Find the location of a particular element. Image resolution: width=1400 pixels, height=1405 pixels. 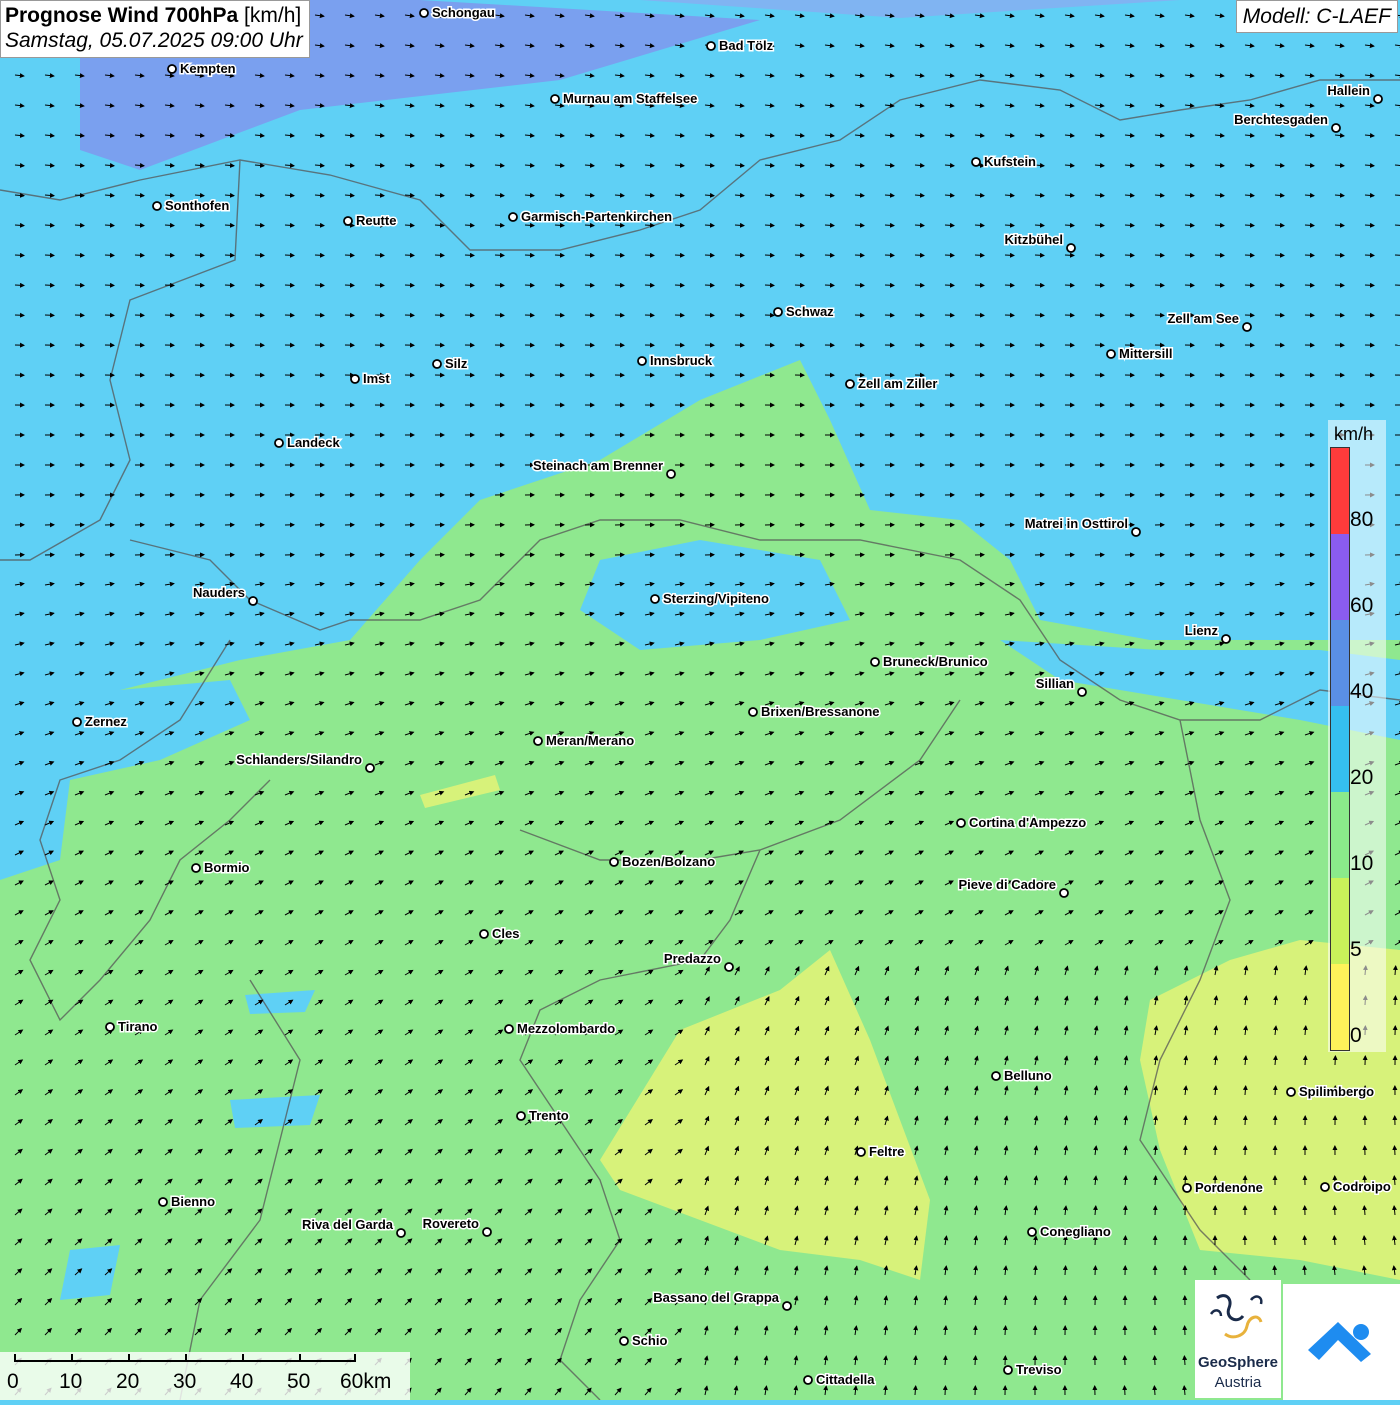

city-marker: Spilimbergo is located at coordinates (1330, 1091).